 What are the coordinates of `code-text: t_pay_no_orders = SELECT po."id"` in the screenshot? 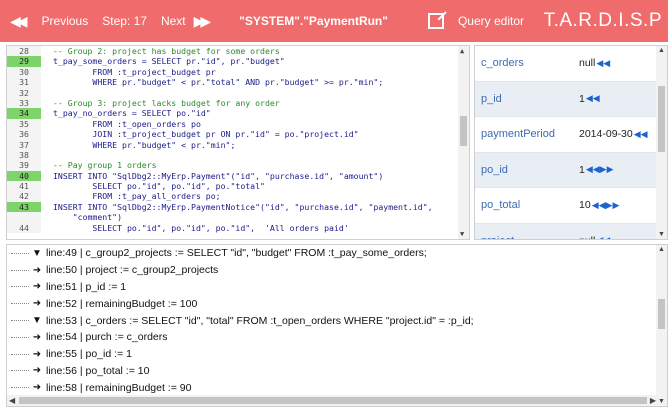 It's located at (132, 113).